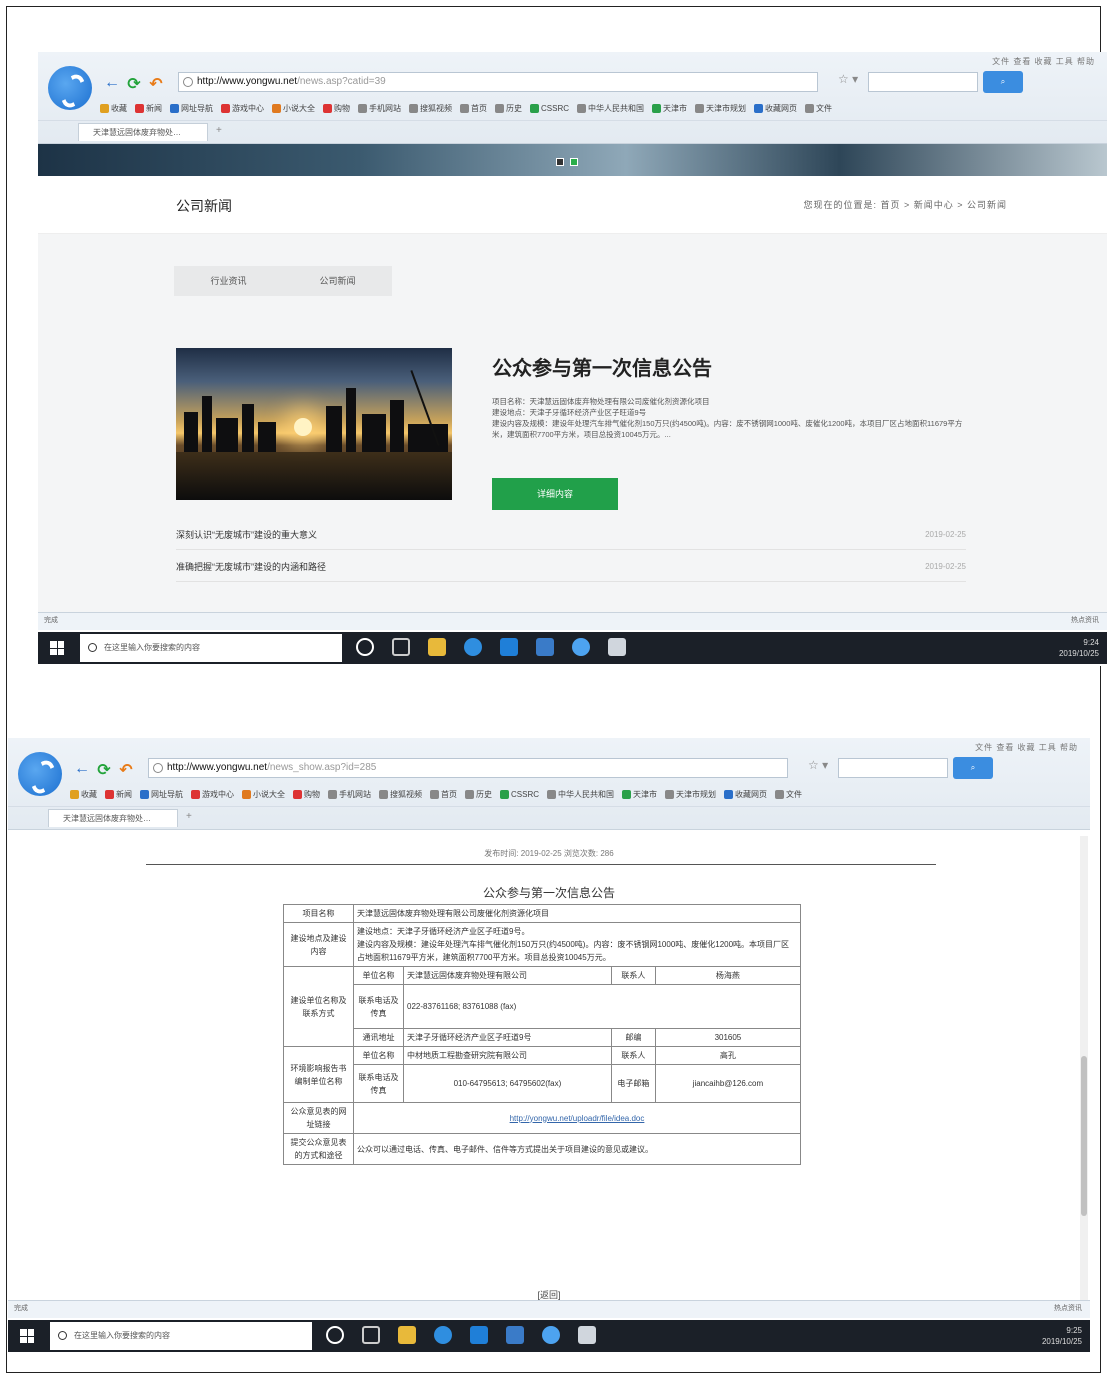 This screenshot has height=1379, width=1107. I want to click on tab-company-news: 公司新闻, so click(337, 281).